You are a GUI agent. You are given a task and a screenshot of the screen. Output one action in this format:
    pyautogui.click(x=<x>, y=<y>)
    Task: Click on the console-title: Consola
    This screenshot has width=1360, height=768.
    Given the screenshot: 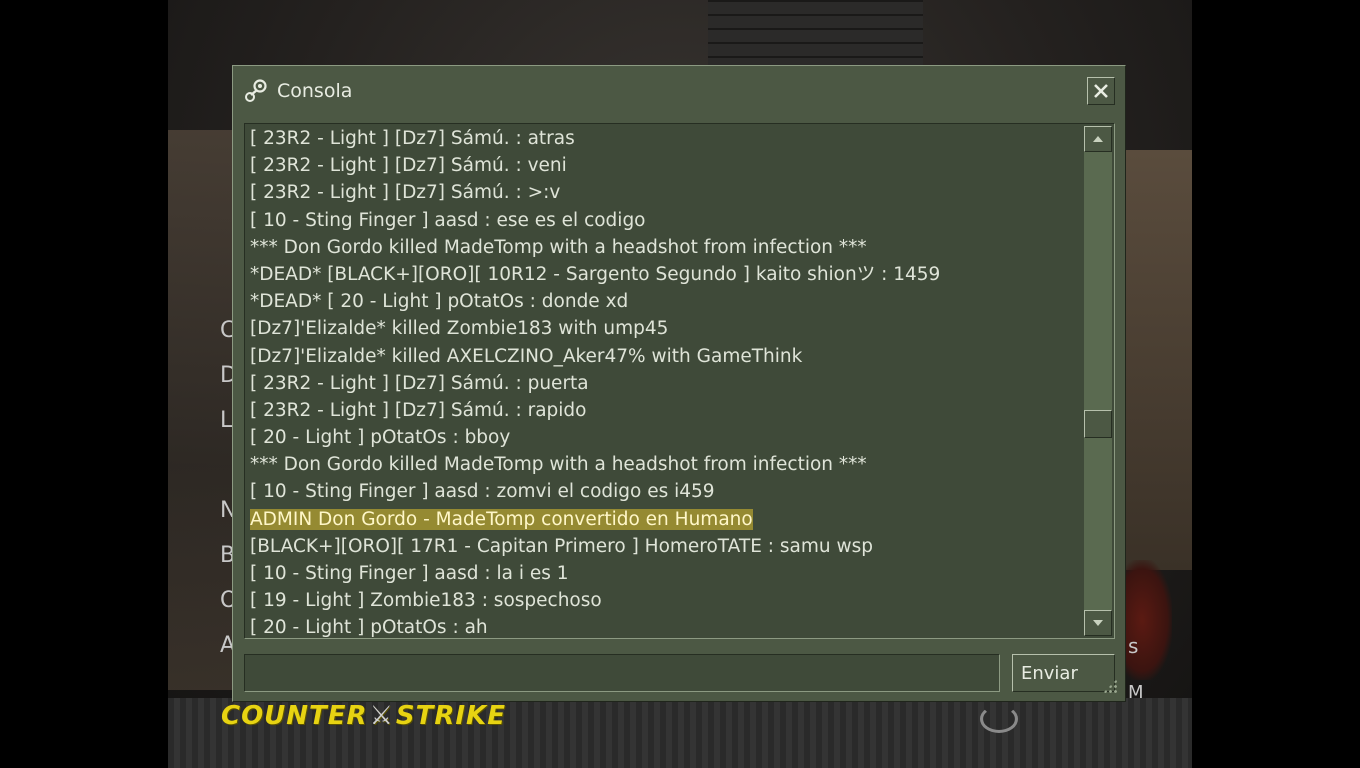 What is the action you would take?
    pyautogui.click(x=315, y=91)
    